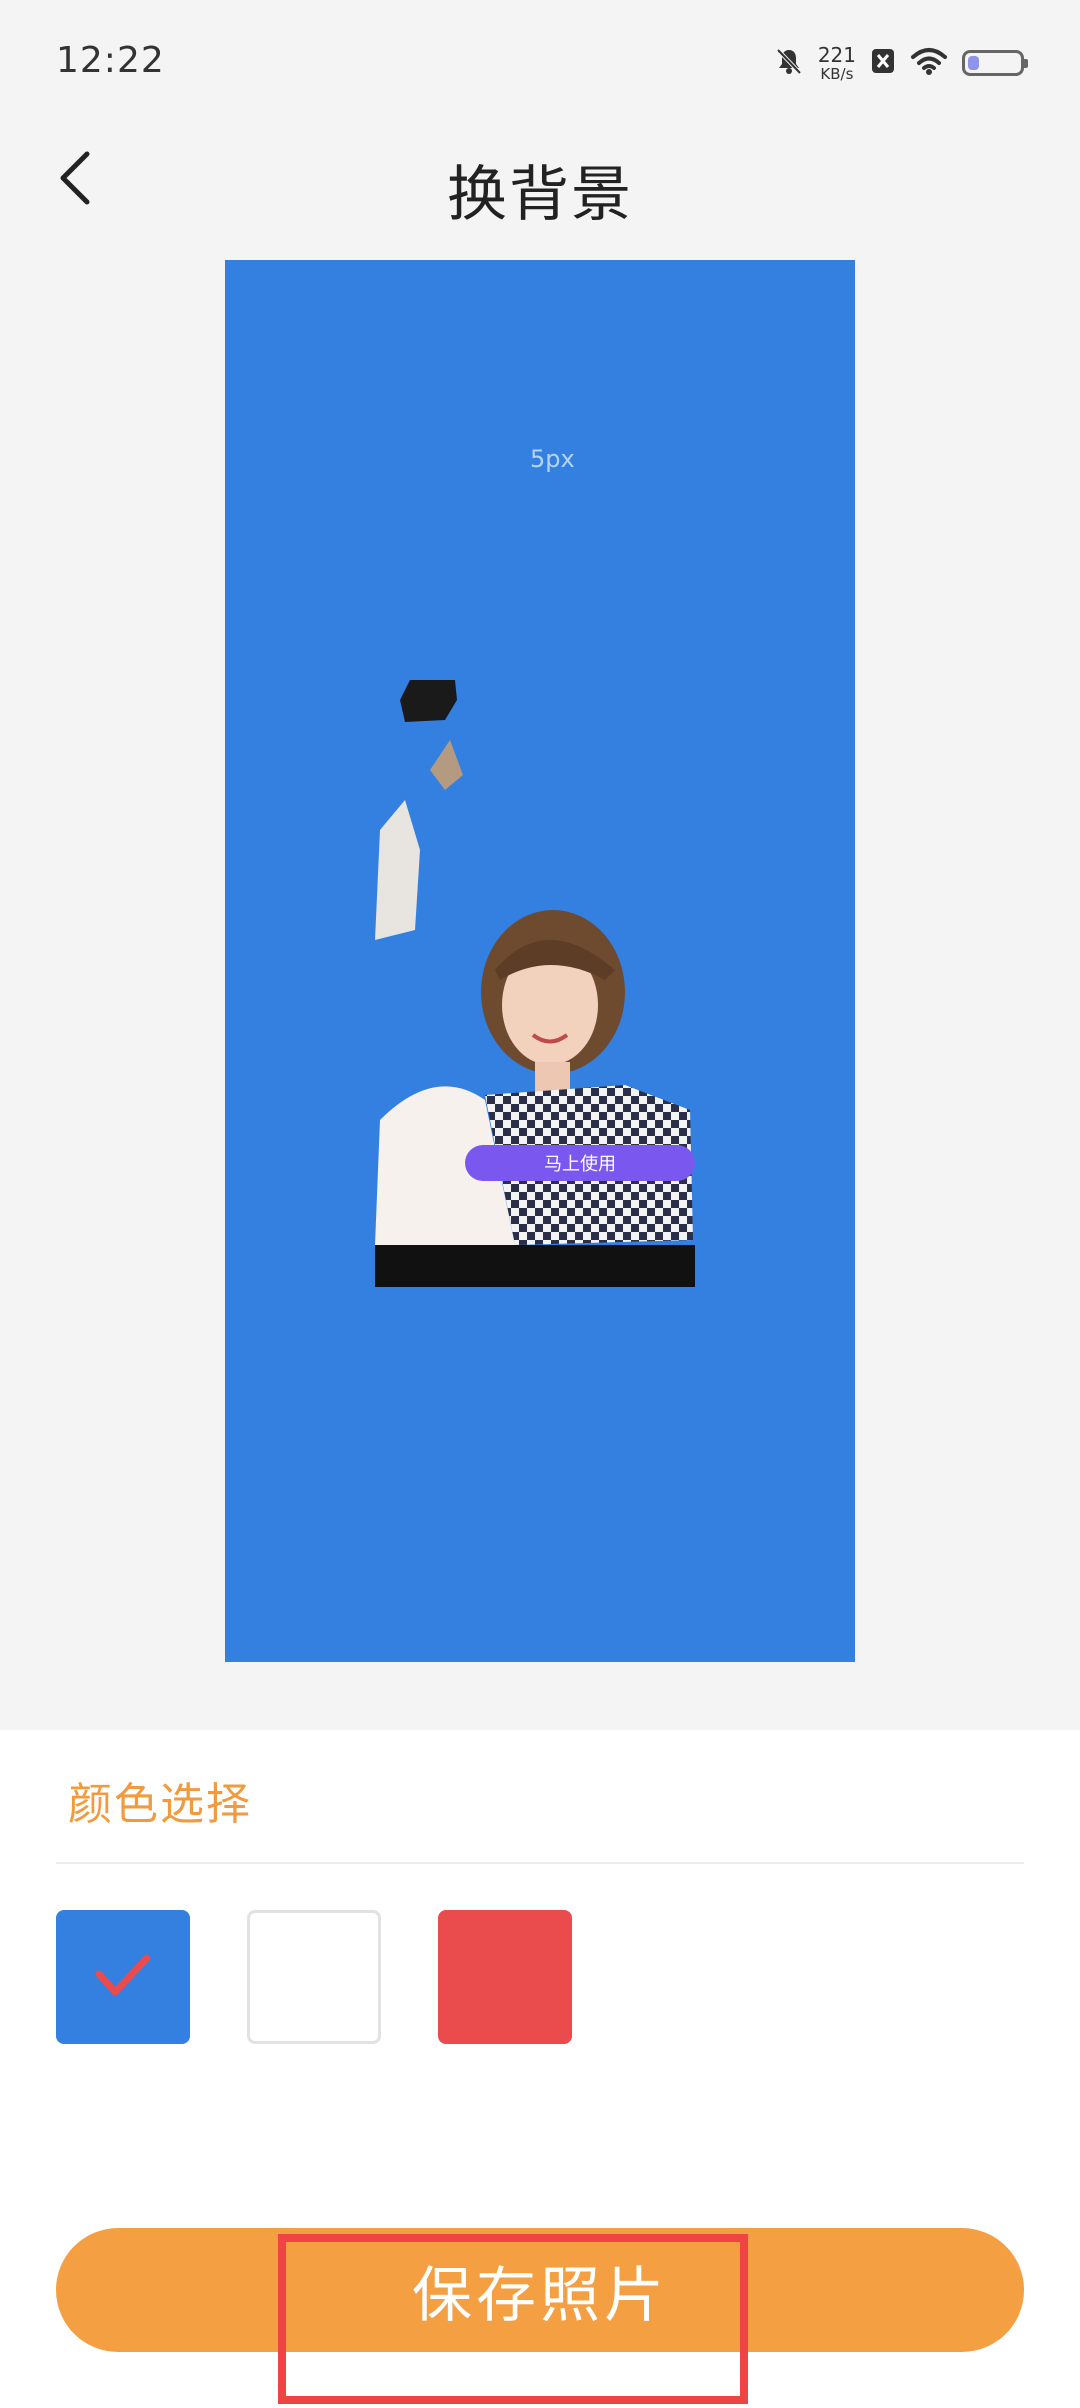 The width and height of the screenshot is (1080, 2408). I want to click on preview-bottom-bar, so click(535, 1266).